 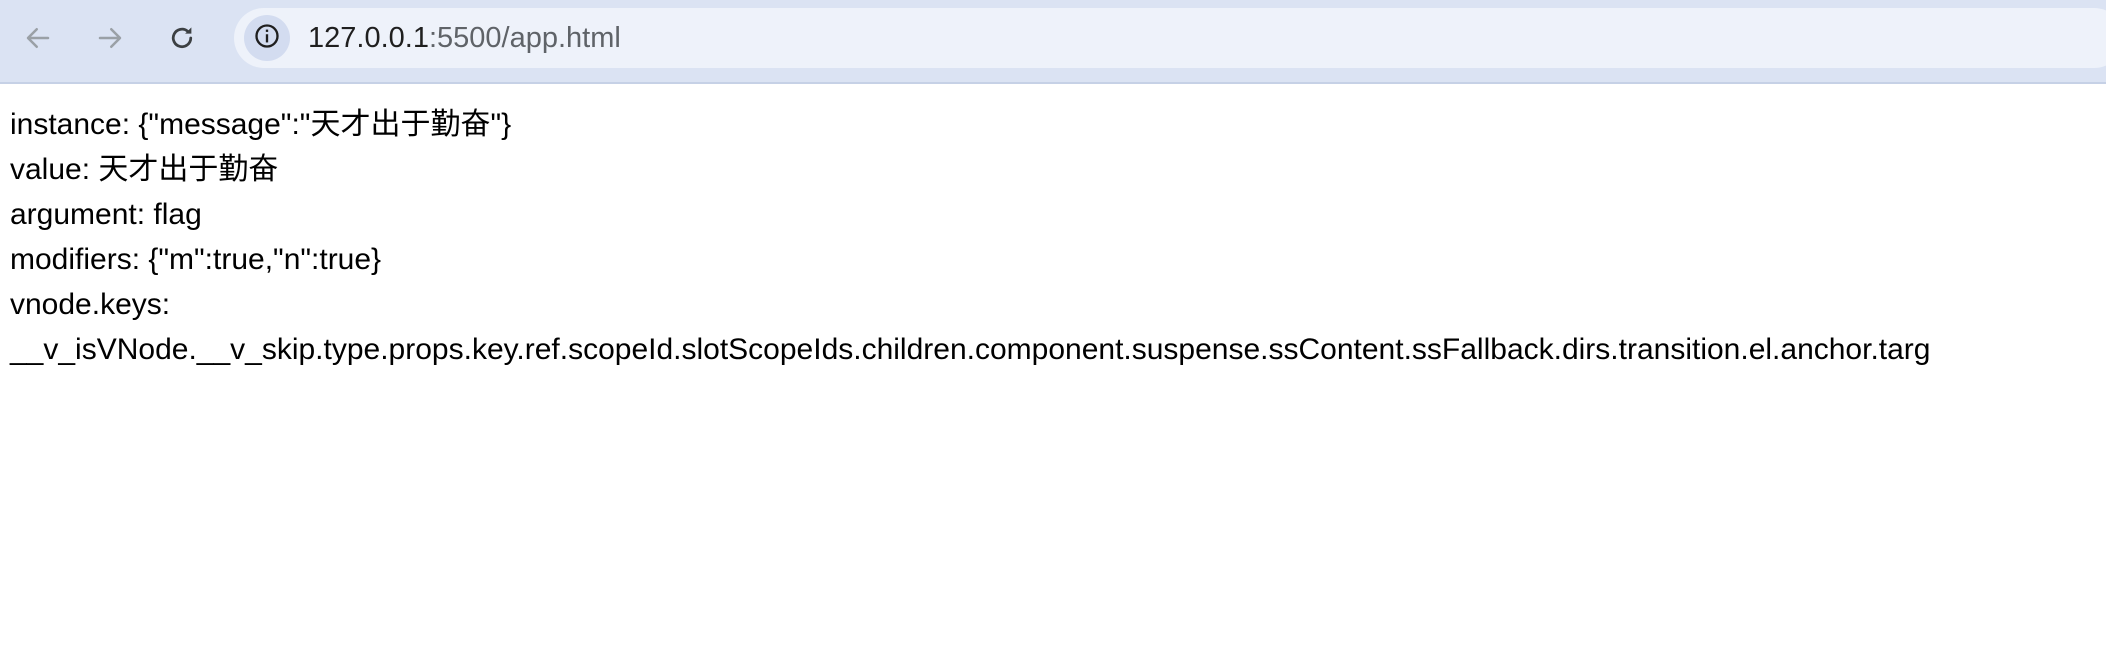 What do you see at coordinates (106, 214) in the screenshot?
I see `argument-line: argument: flag` at bounding box center [106, 214].